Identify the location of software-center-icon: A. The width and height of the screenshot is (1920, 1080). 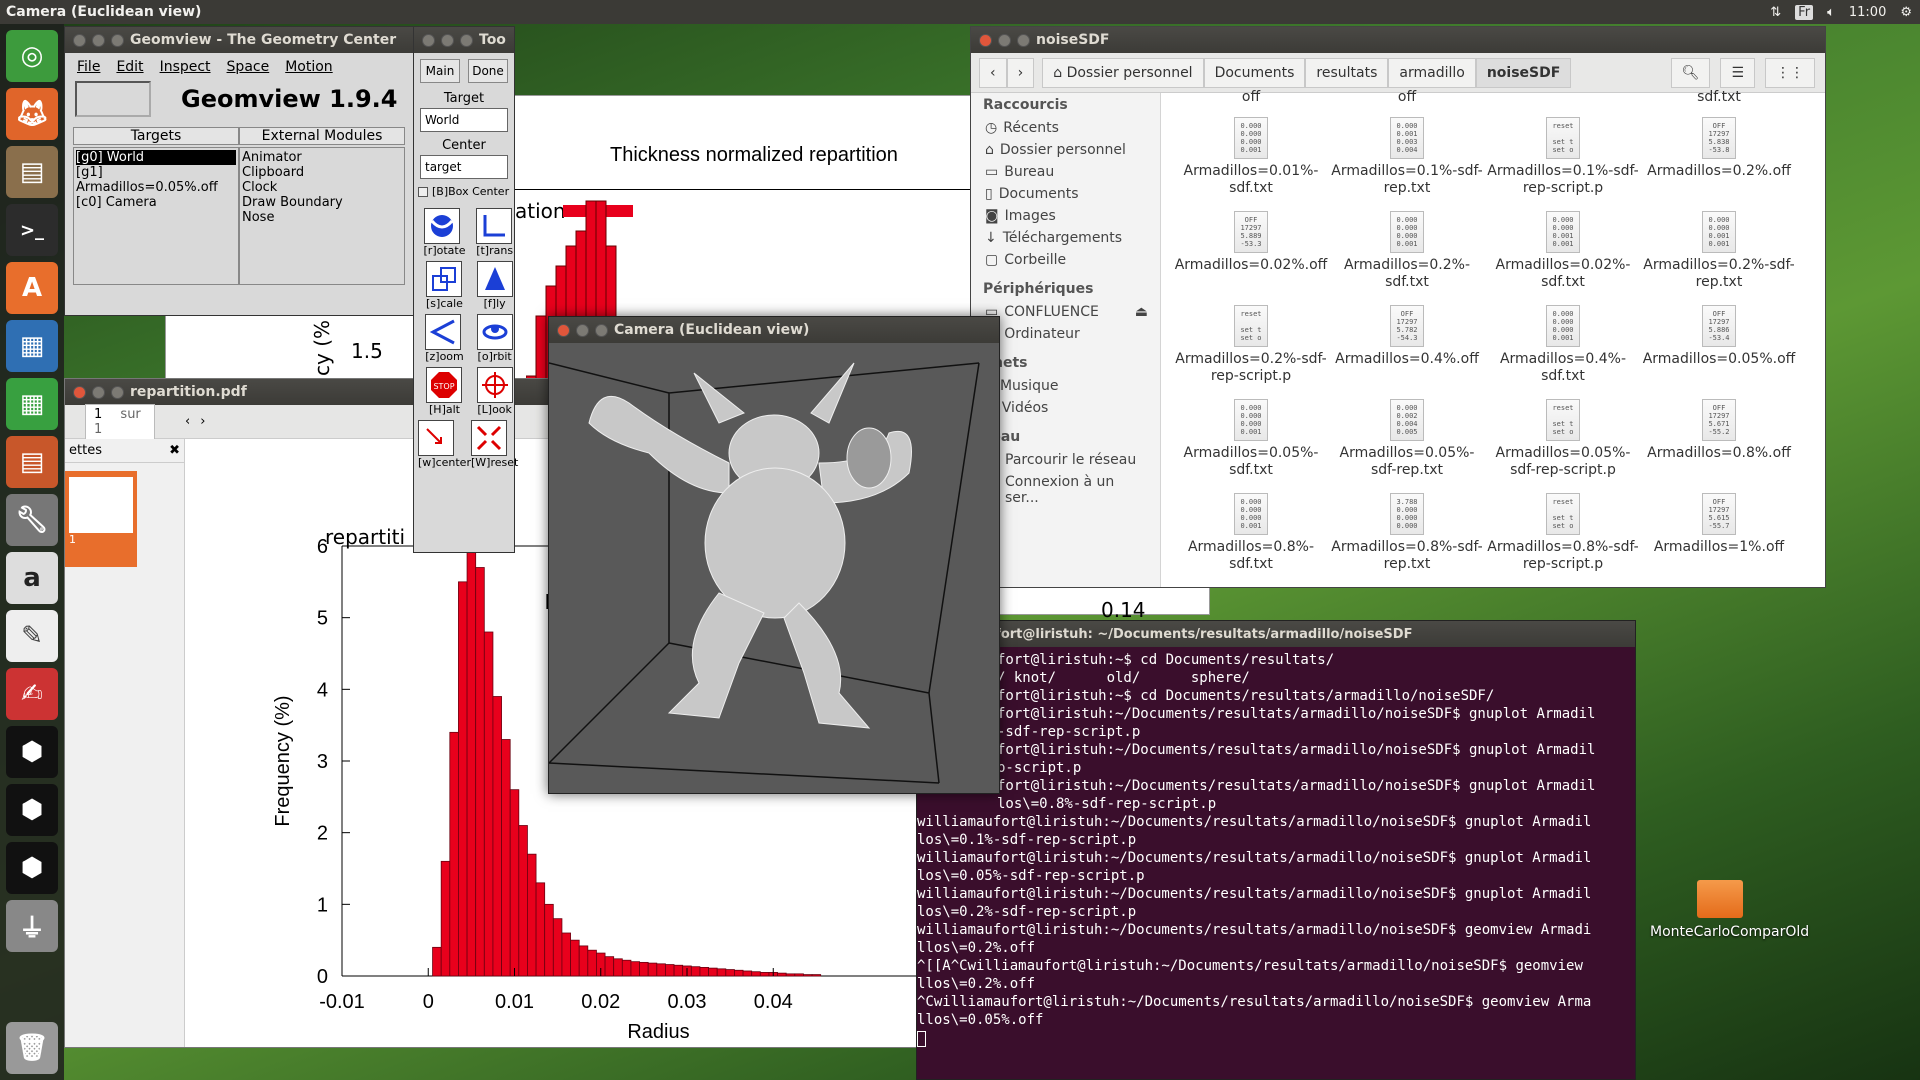
(32, 288).